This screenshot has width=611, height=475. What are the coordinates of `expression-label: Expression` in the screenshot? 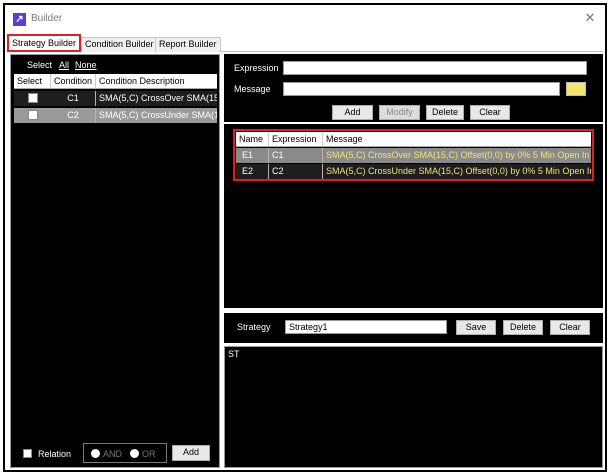 It's located at (256, 68).